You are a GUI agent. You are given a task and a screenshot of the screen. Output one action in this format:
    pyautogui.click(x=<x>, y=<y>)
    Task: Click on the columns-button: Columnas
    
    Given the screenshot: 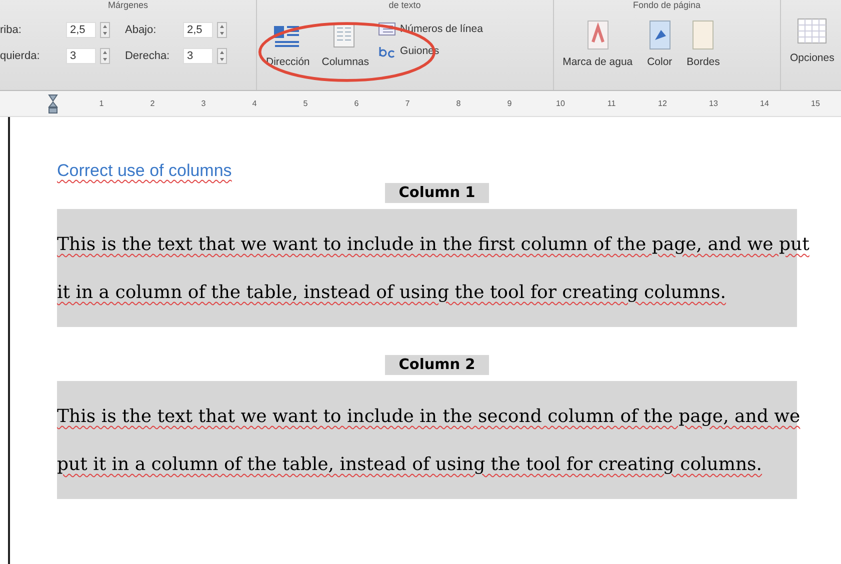 What is the action you would take?
    pyautogui.click(x=345, y=44)
    